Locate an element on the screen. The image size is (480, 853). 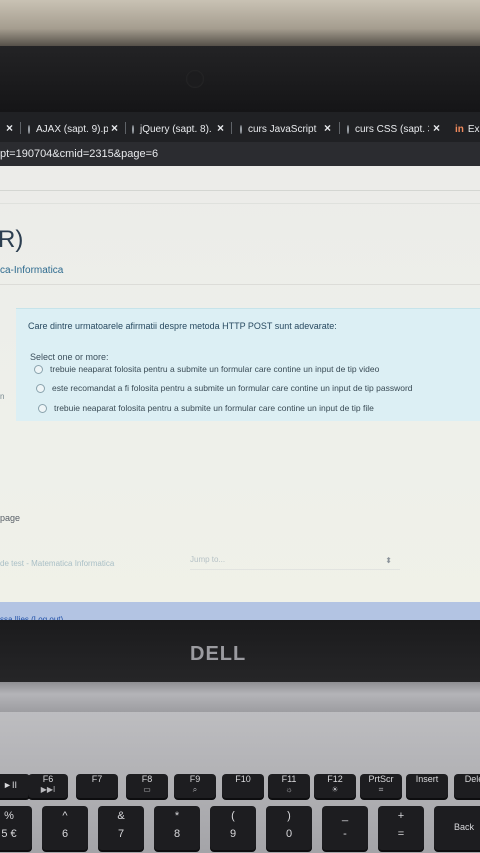
tab-label: curs CSS (sapt. 3- is located at coordinates (392, 129).